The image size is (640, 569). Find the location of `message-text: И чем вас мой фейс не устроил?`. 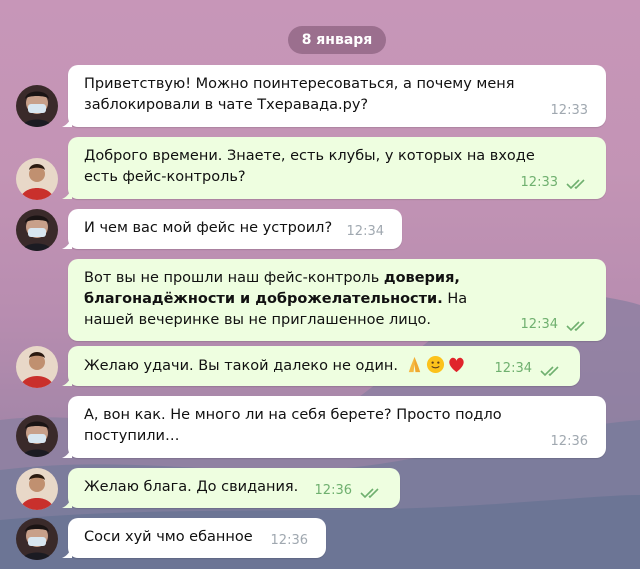

message-text: И чем вас мой фейс не устроил? is located at coordinates (208, 228).